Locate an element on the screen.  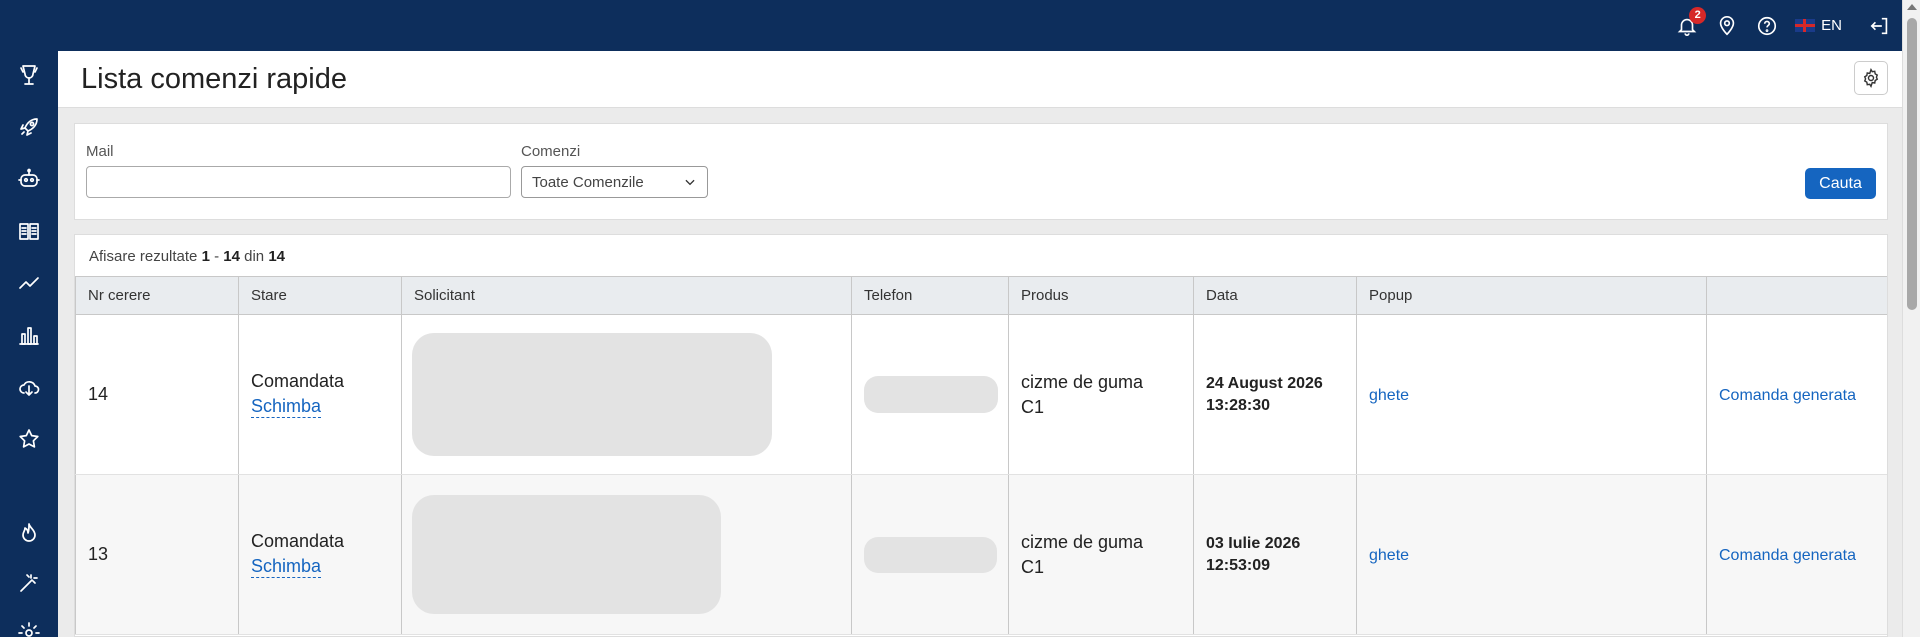
state-label: Comandata is located at coordinates (298, 381).